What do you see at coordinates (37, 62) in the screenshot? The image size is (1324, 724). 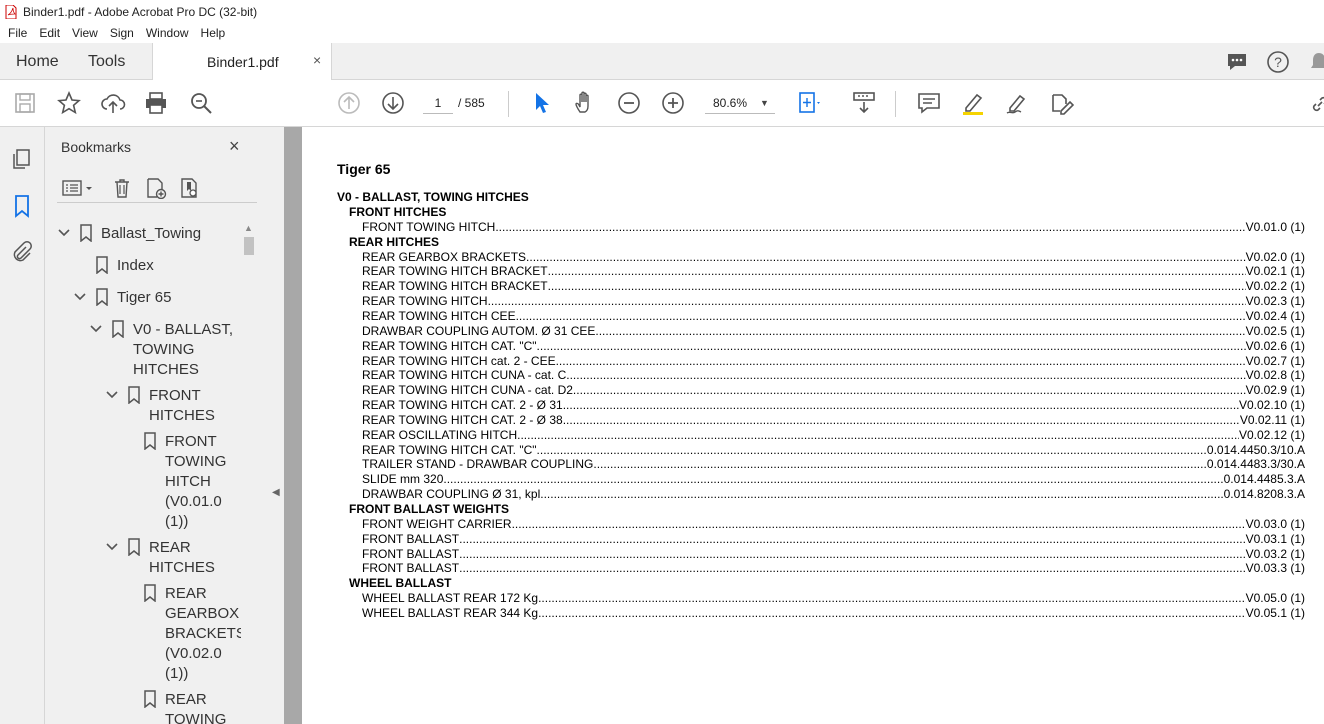 I see `tab-home: Home` at bounding box center [37, 62].